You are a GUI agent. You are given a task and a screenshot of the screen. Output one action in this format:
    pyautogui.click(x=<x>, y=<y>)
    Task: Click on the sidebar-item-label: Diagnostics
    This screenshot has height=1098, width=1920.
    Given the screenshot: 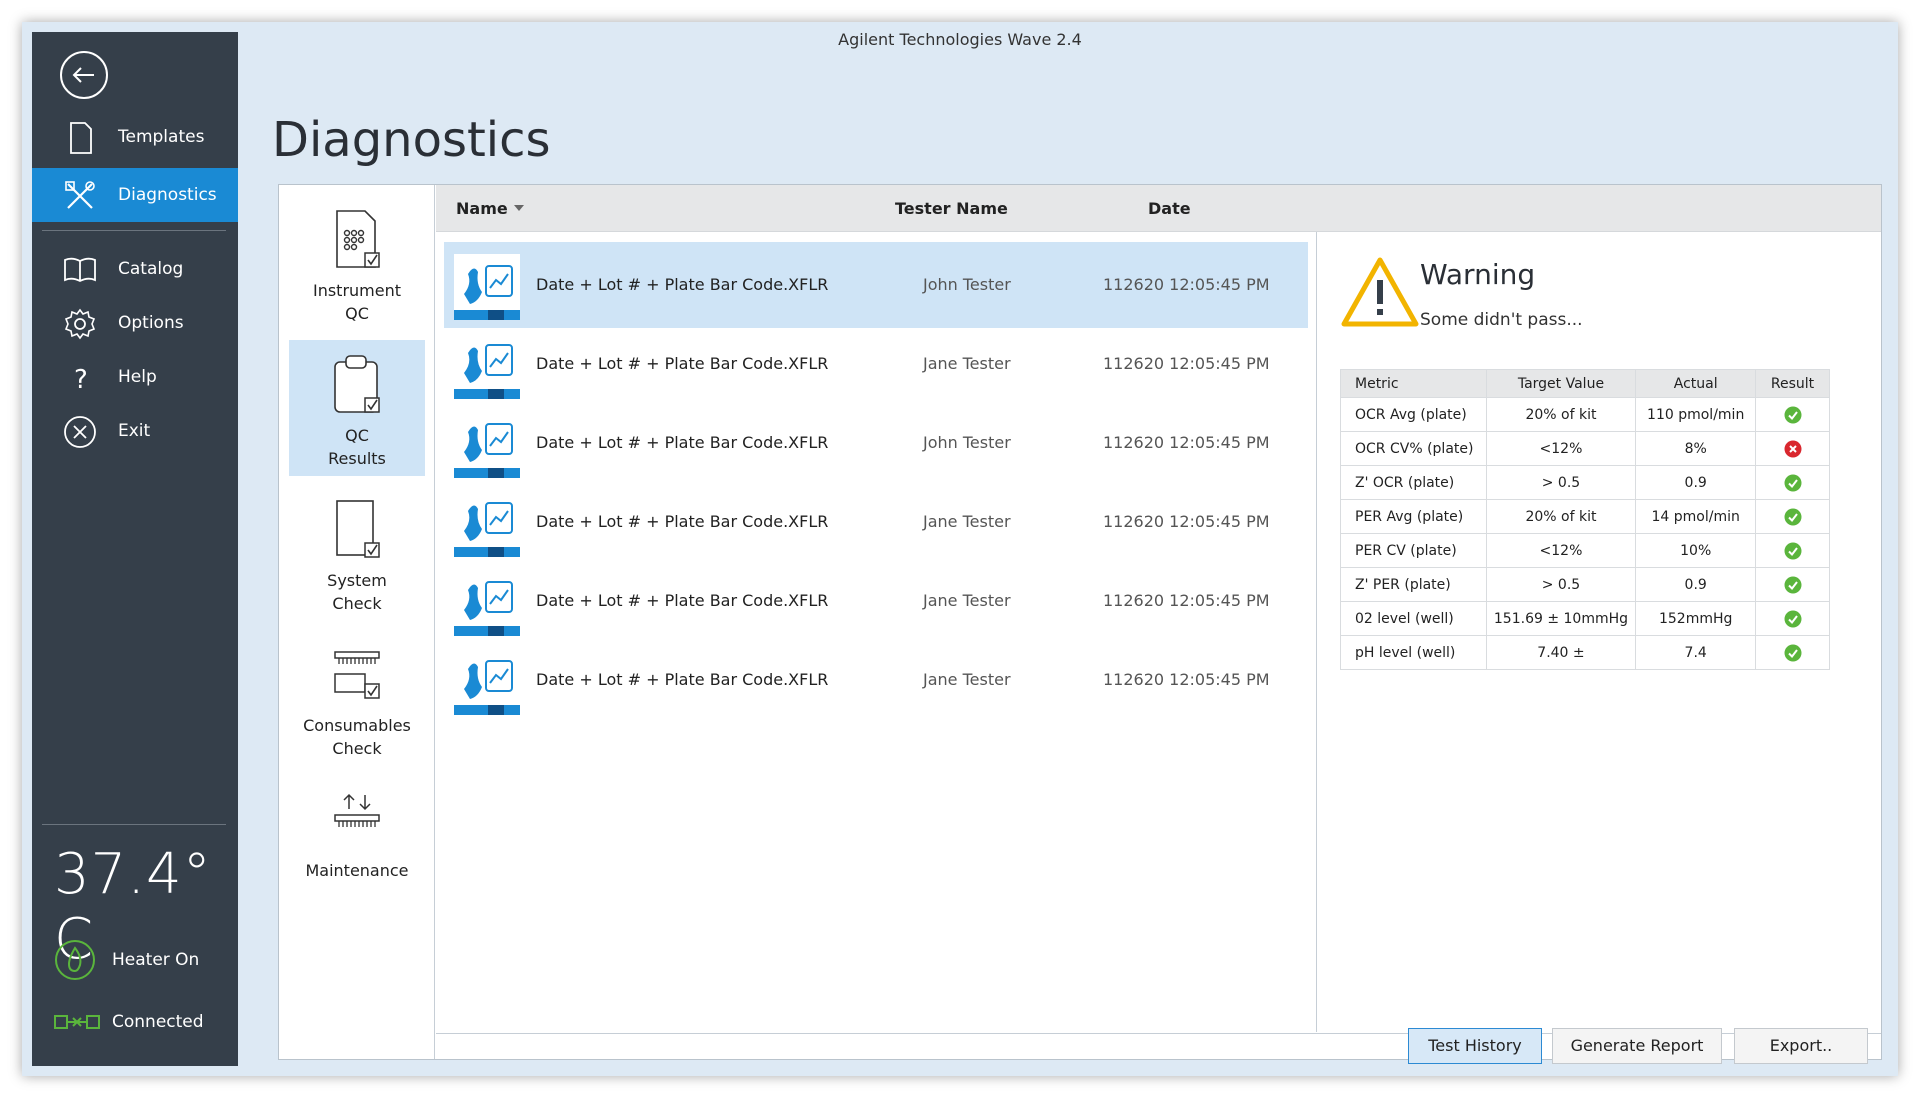 What is the action you would take?
    pyautogui.click(x=167, y=195)
    